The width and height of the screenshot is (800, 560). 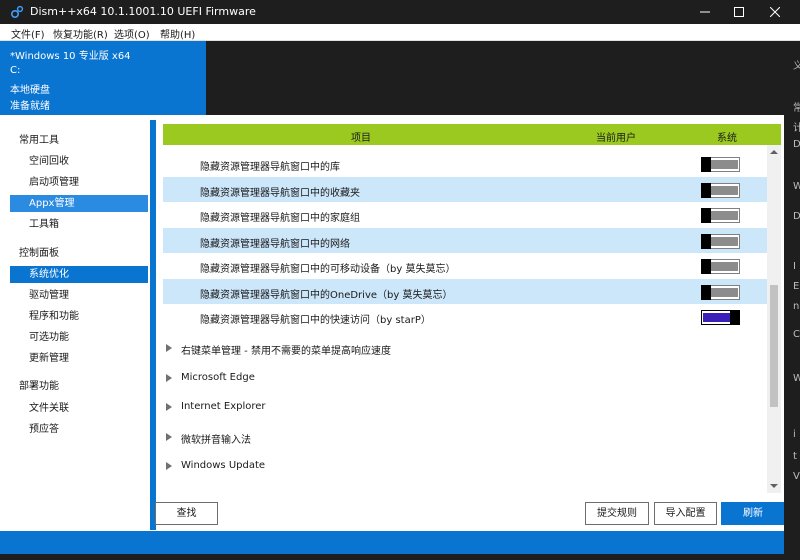 I want to click on column-current-user: 当前用户, so click(x=616, y=136).